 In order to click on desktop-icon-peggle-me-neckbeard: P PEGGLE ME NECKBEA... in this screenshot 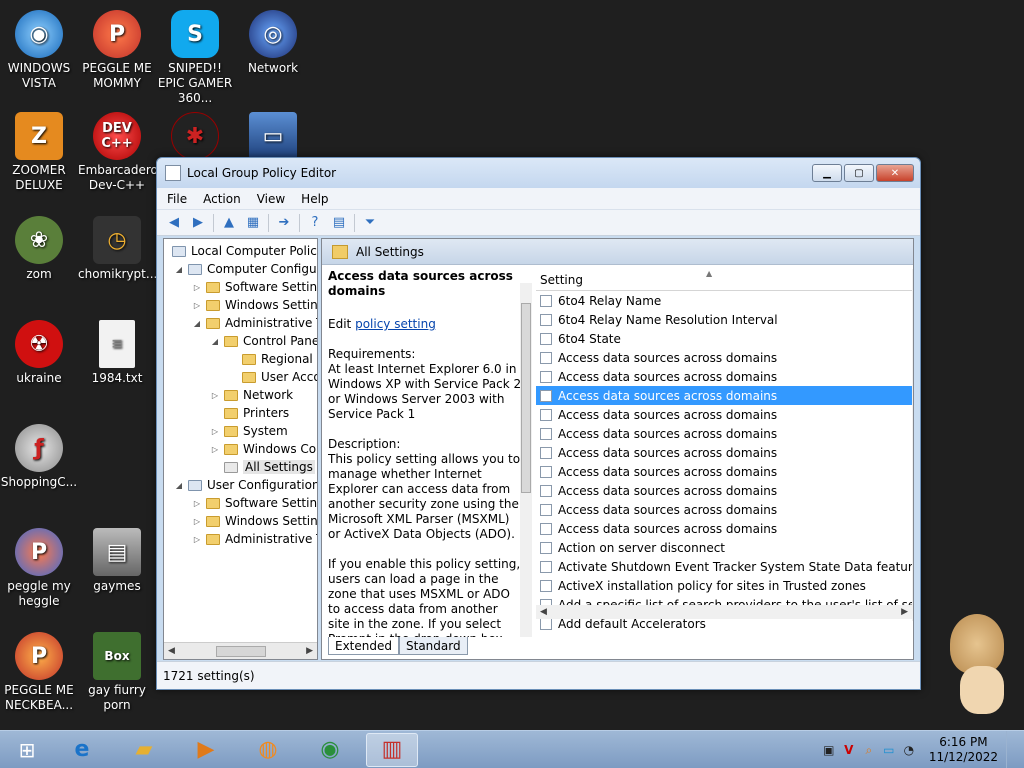, I will do `click(39, 672)`.